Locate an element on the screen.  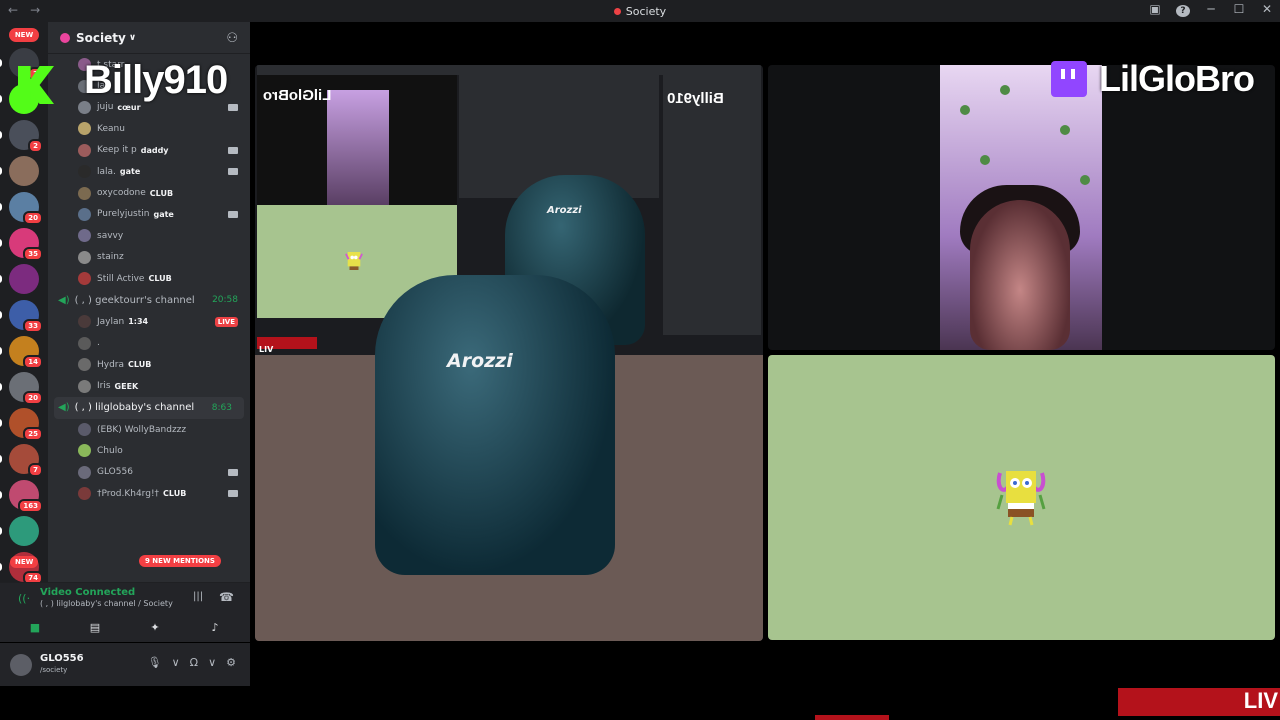
headphones-icon: Ω is located at coordinates (194, 662).